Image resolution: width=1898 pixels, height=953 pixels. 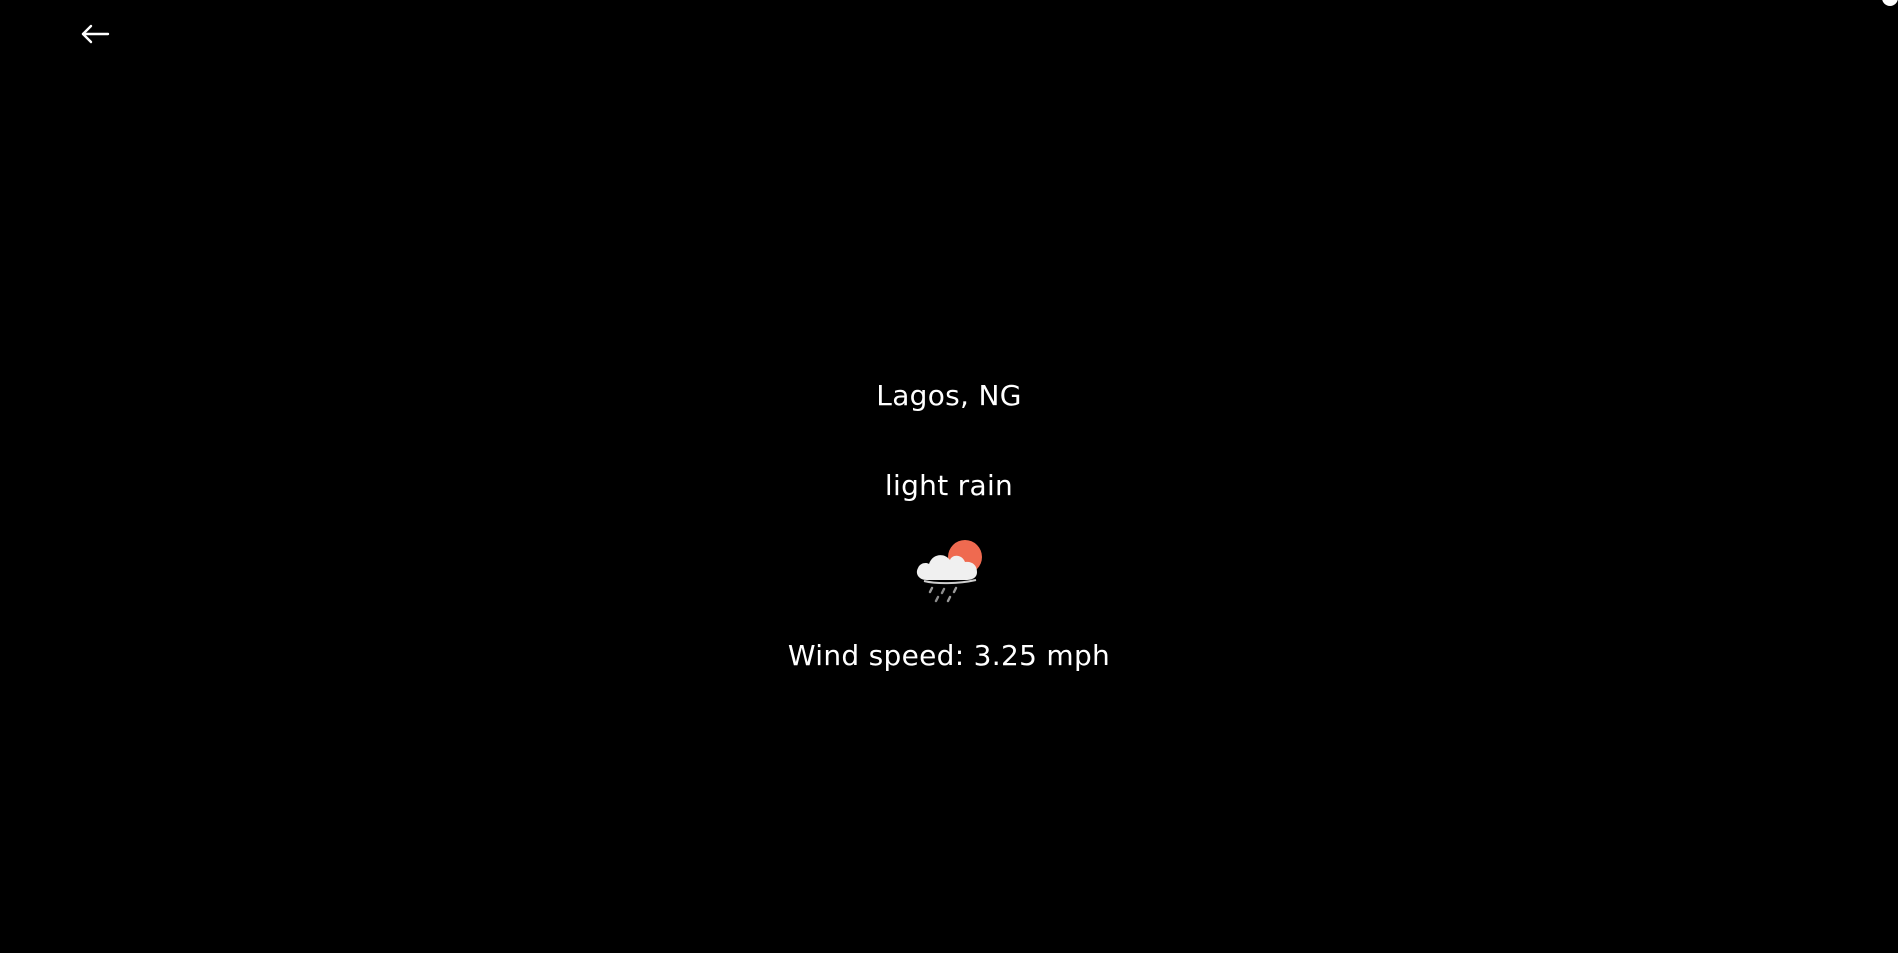 I want to click on wind-speed: Wind speed: 3.25 mph, so click(x=949, y=655).